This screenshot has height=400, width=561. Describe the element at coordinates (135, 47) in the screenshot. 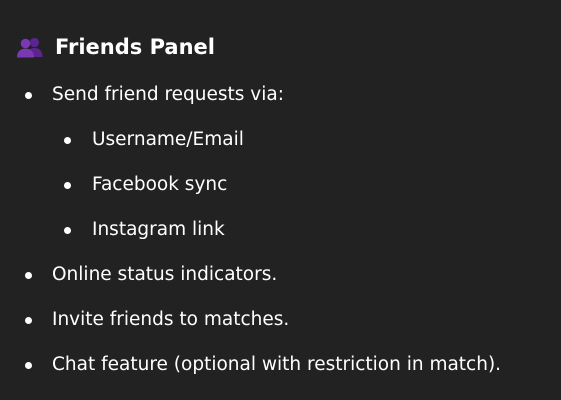

I see `section-title: Friends Panel` at that location.